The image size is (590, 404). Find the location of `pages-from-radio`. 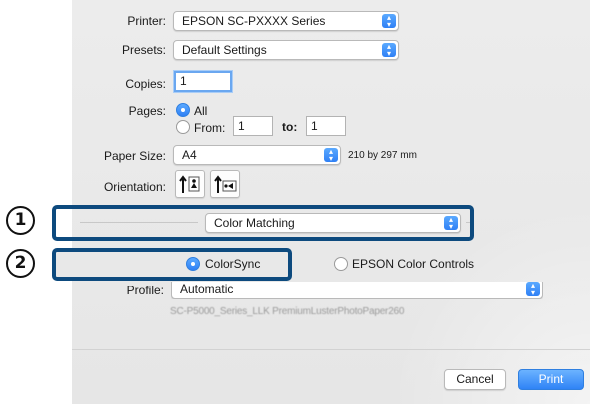

pages-from-radio is located at coordinates (183, 127).